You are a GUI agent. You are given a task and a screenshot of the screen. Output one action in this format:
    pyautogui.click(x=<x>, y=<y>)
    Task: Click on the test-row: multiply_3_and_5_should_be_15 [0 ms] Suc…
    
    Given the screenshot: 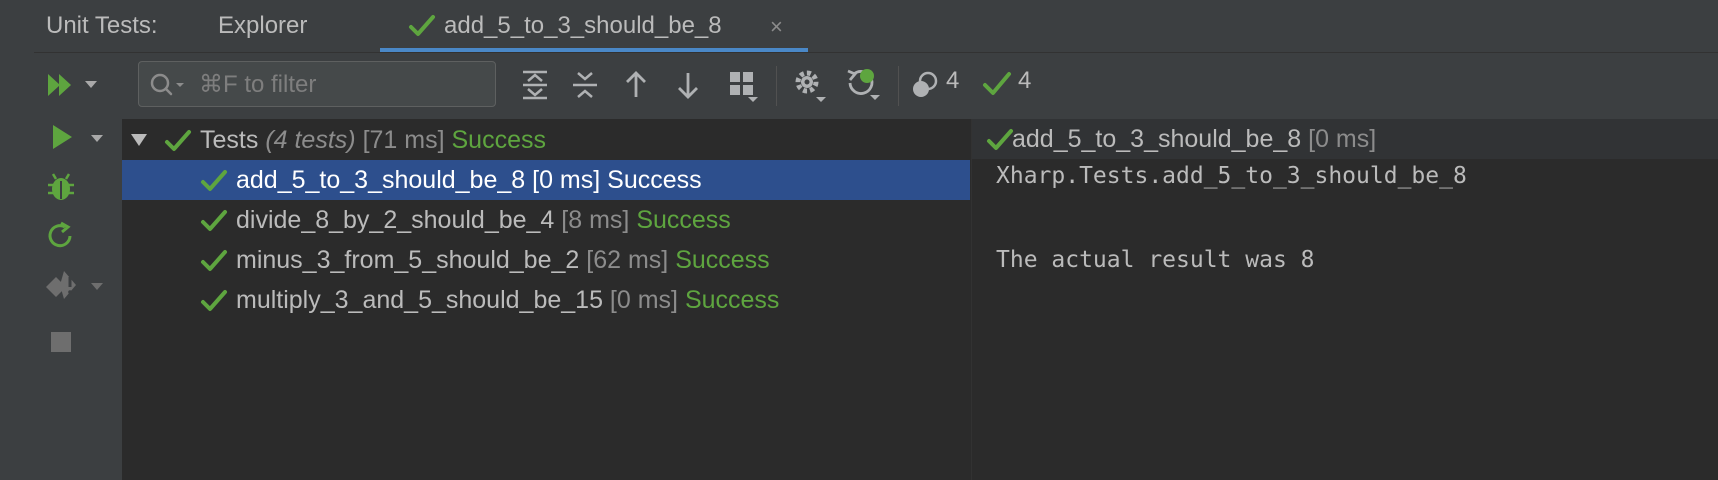 What is the action you would take?
    pyautogui.click(x=546, y=300)
    